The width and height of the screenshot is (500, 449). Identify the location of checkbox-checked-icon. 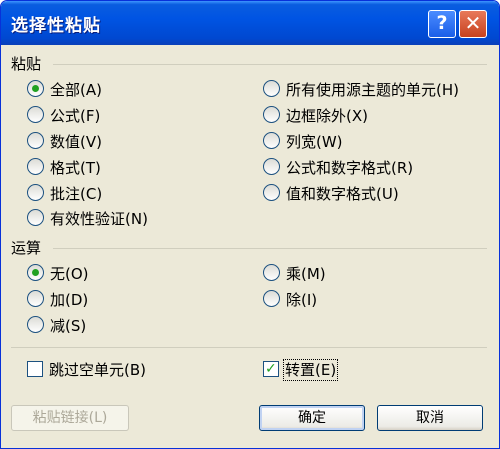
(271, 369).